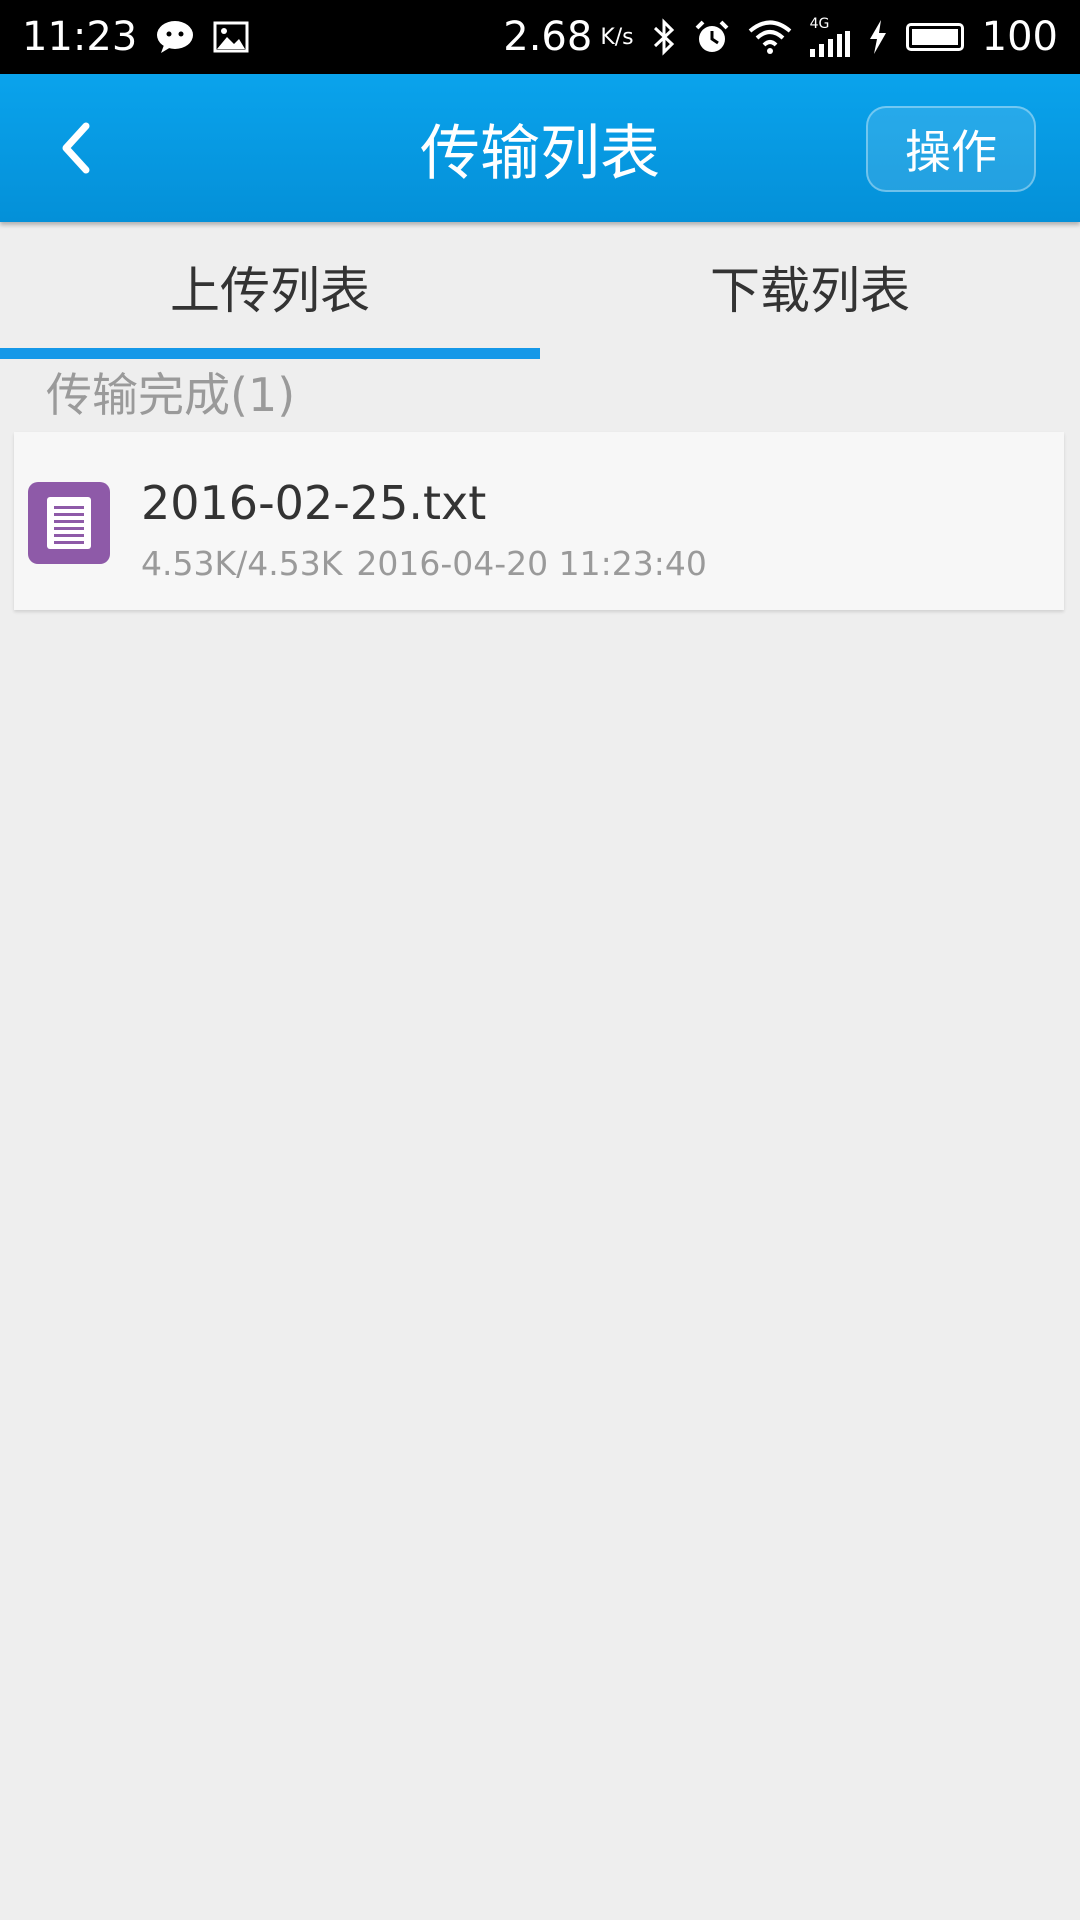 This screenshot has height=1920, width=1080. What do you see at coordinates (175, 37) in the screenshot?
I see `wechat-icon` at bounding box center [175, 37].